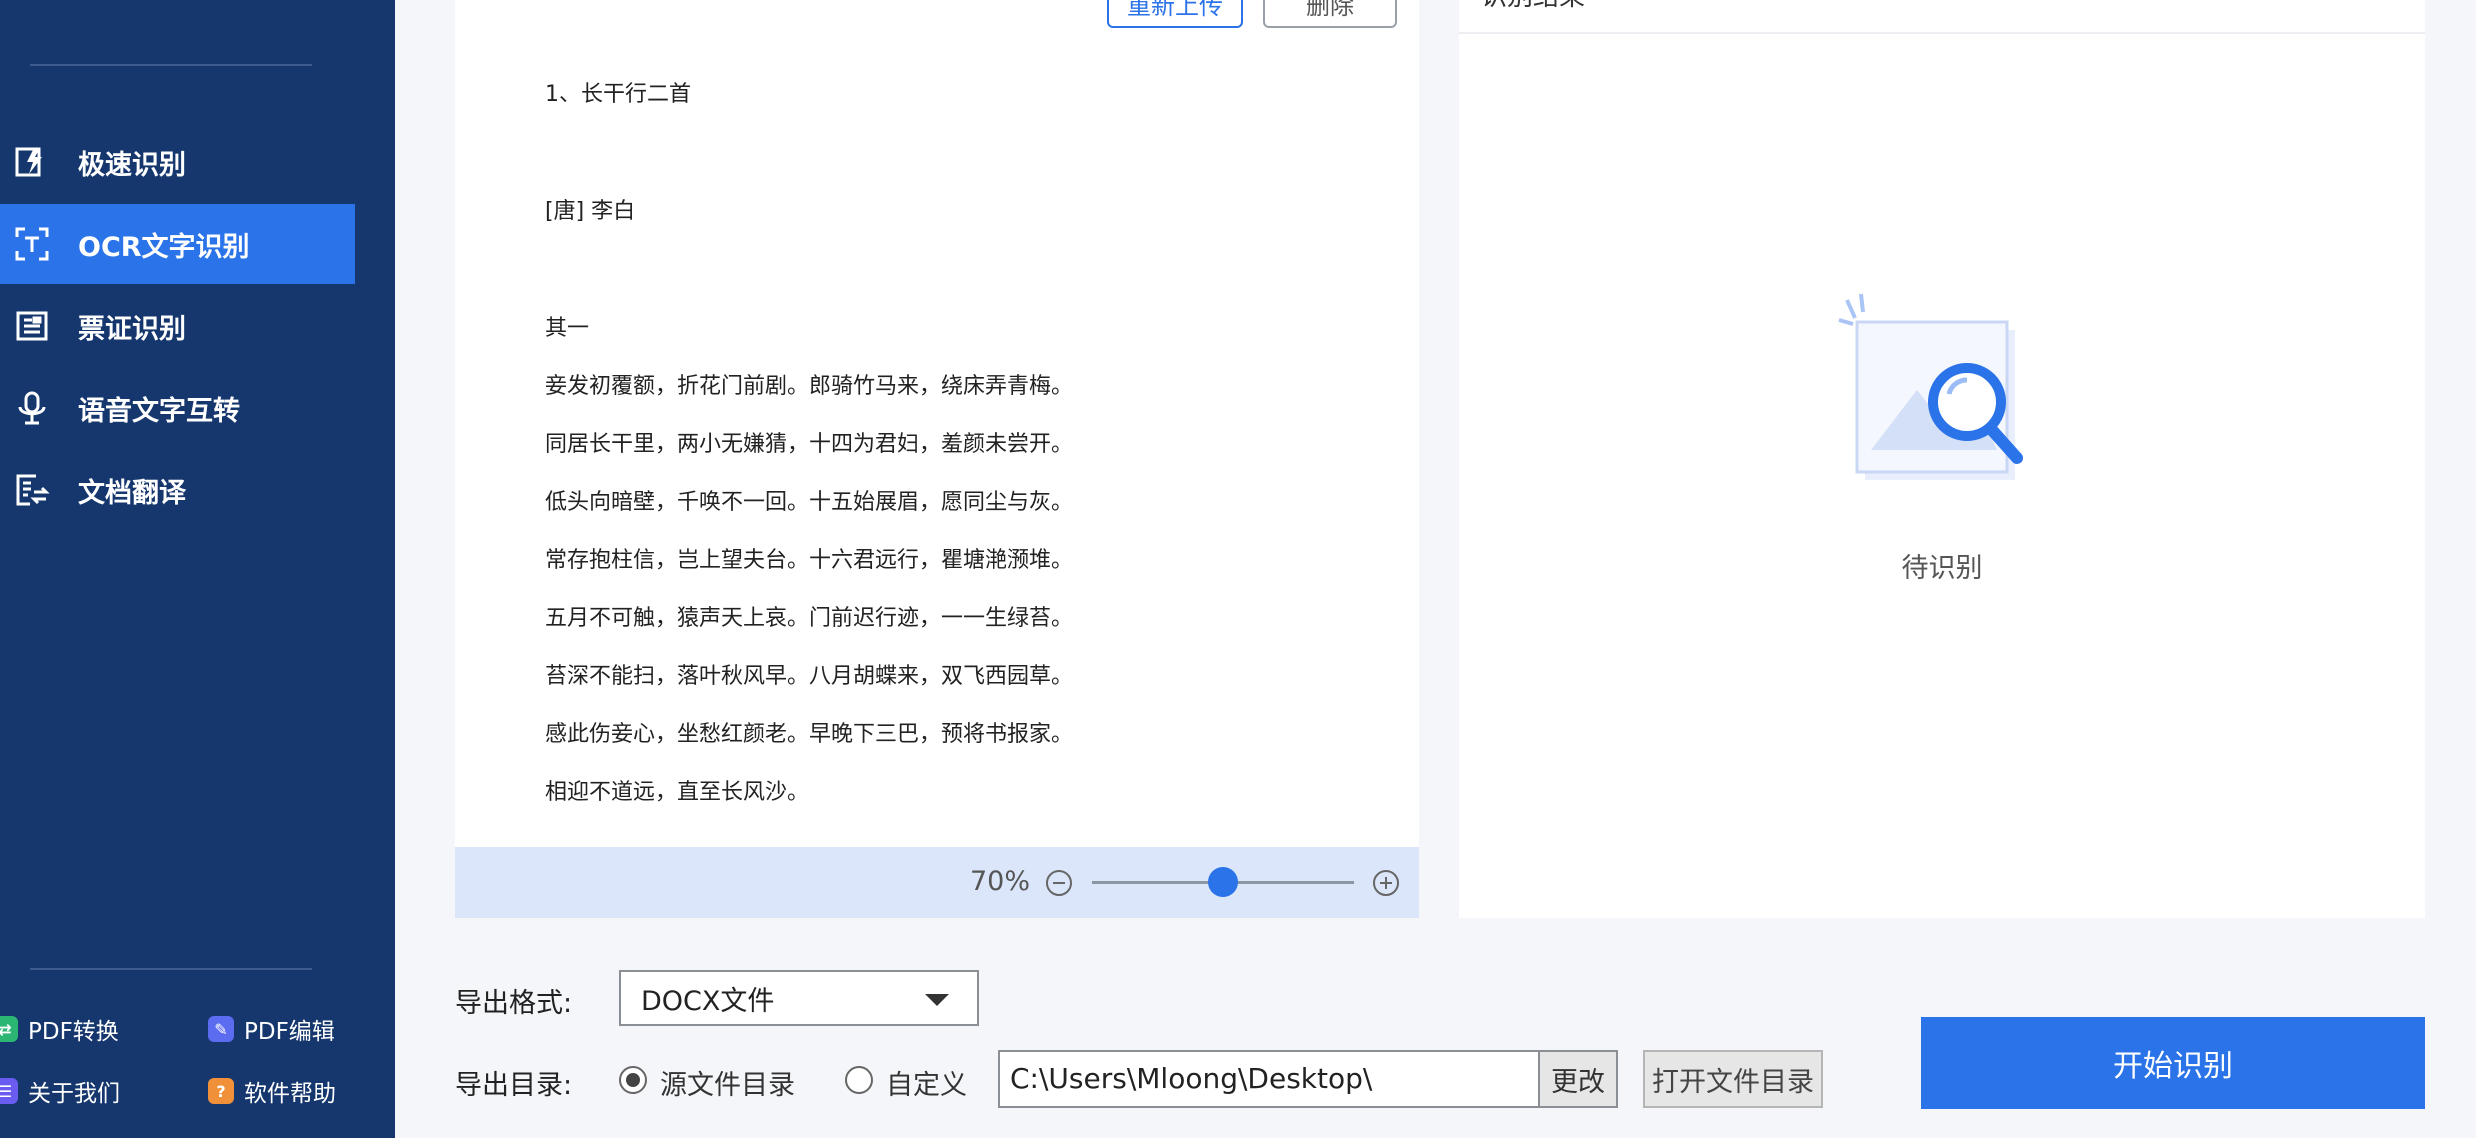 The width and height of the screenshot is (2476, 1138). Describe the element at coordinates (1000, 881) in the screenshot. I see `zoom-value: 70%` at that location.